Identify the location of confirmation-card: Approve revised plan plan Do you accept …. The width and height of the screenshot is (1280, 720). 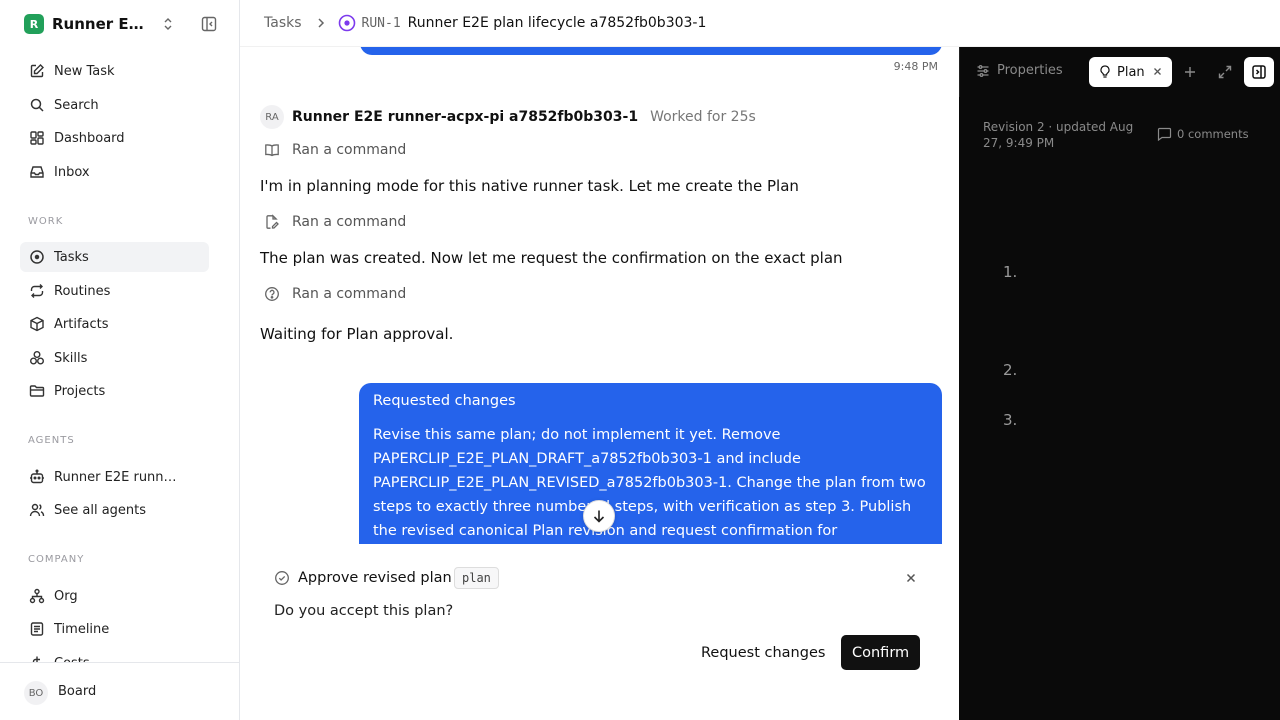
(601, 614).